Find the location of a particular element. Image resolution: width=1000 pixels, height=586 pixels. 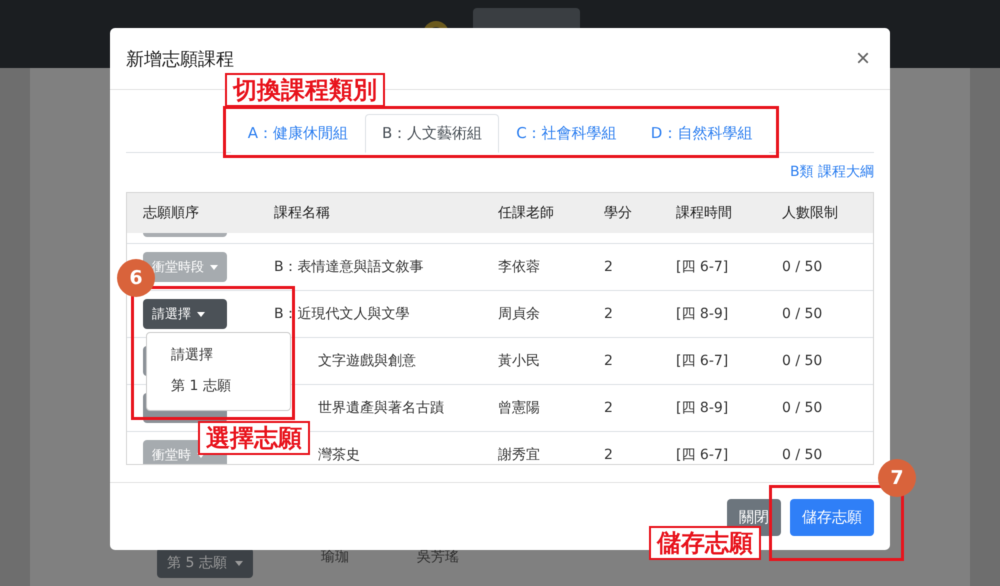

column-header: 志願順序 is located at coordinates (171, 213).